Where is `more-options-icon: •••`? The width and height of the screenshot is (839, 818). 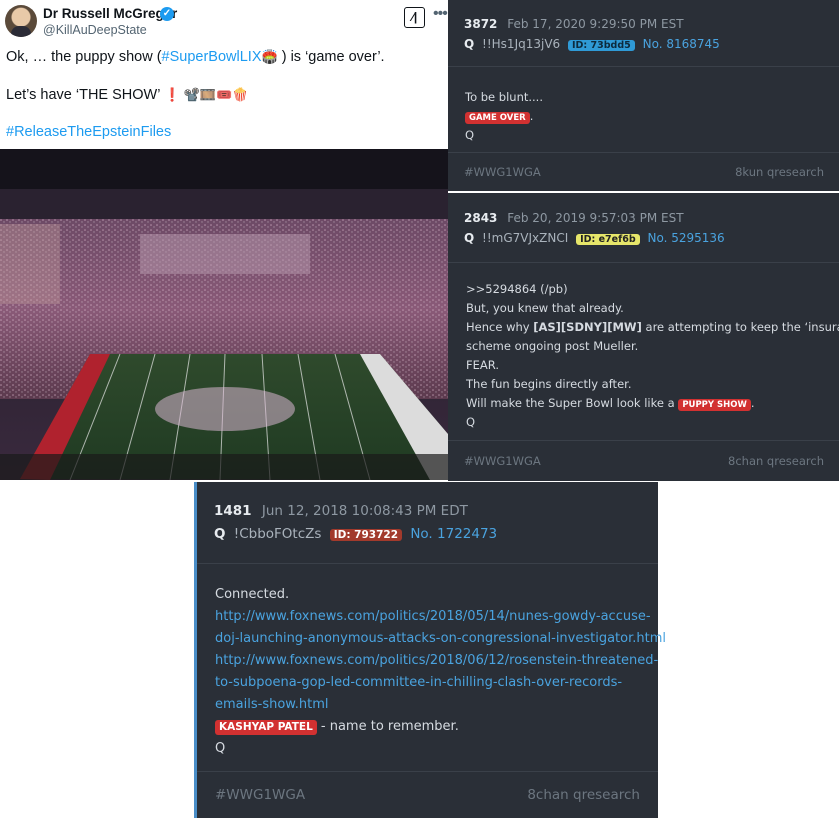
more-options-icon: ••• is located at coordinates (440, 14).